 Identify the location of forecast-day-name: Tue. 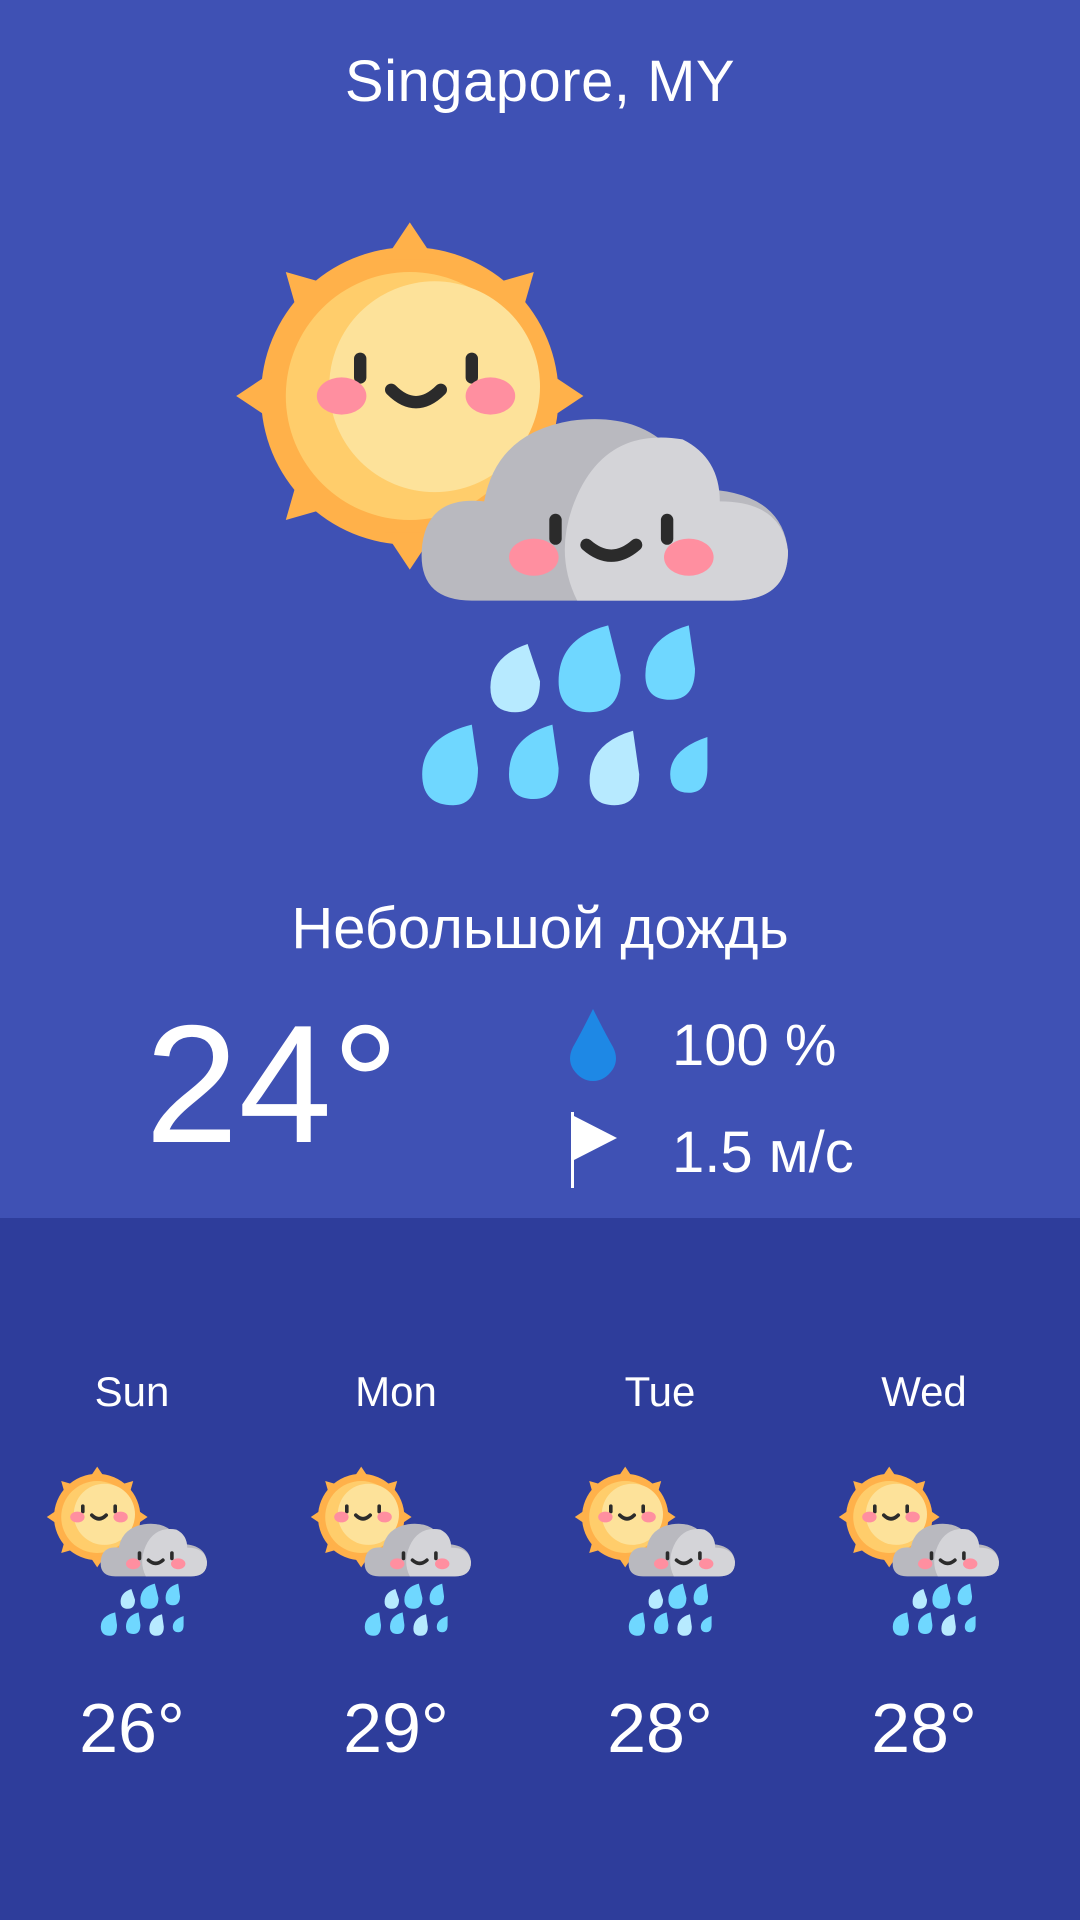
(660, 1391).